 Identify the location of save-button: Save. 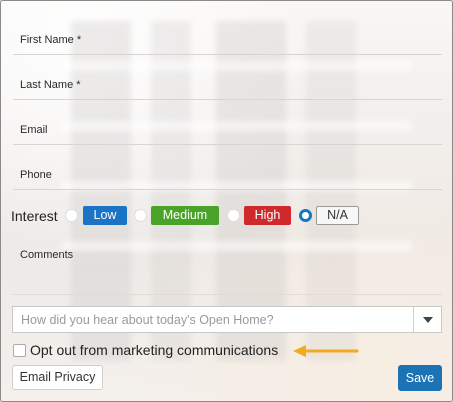
(420, 378).